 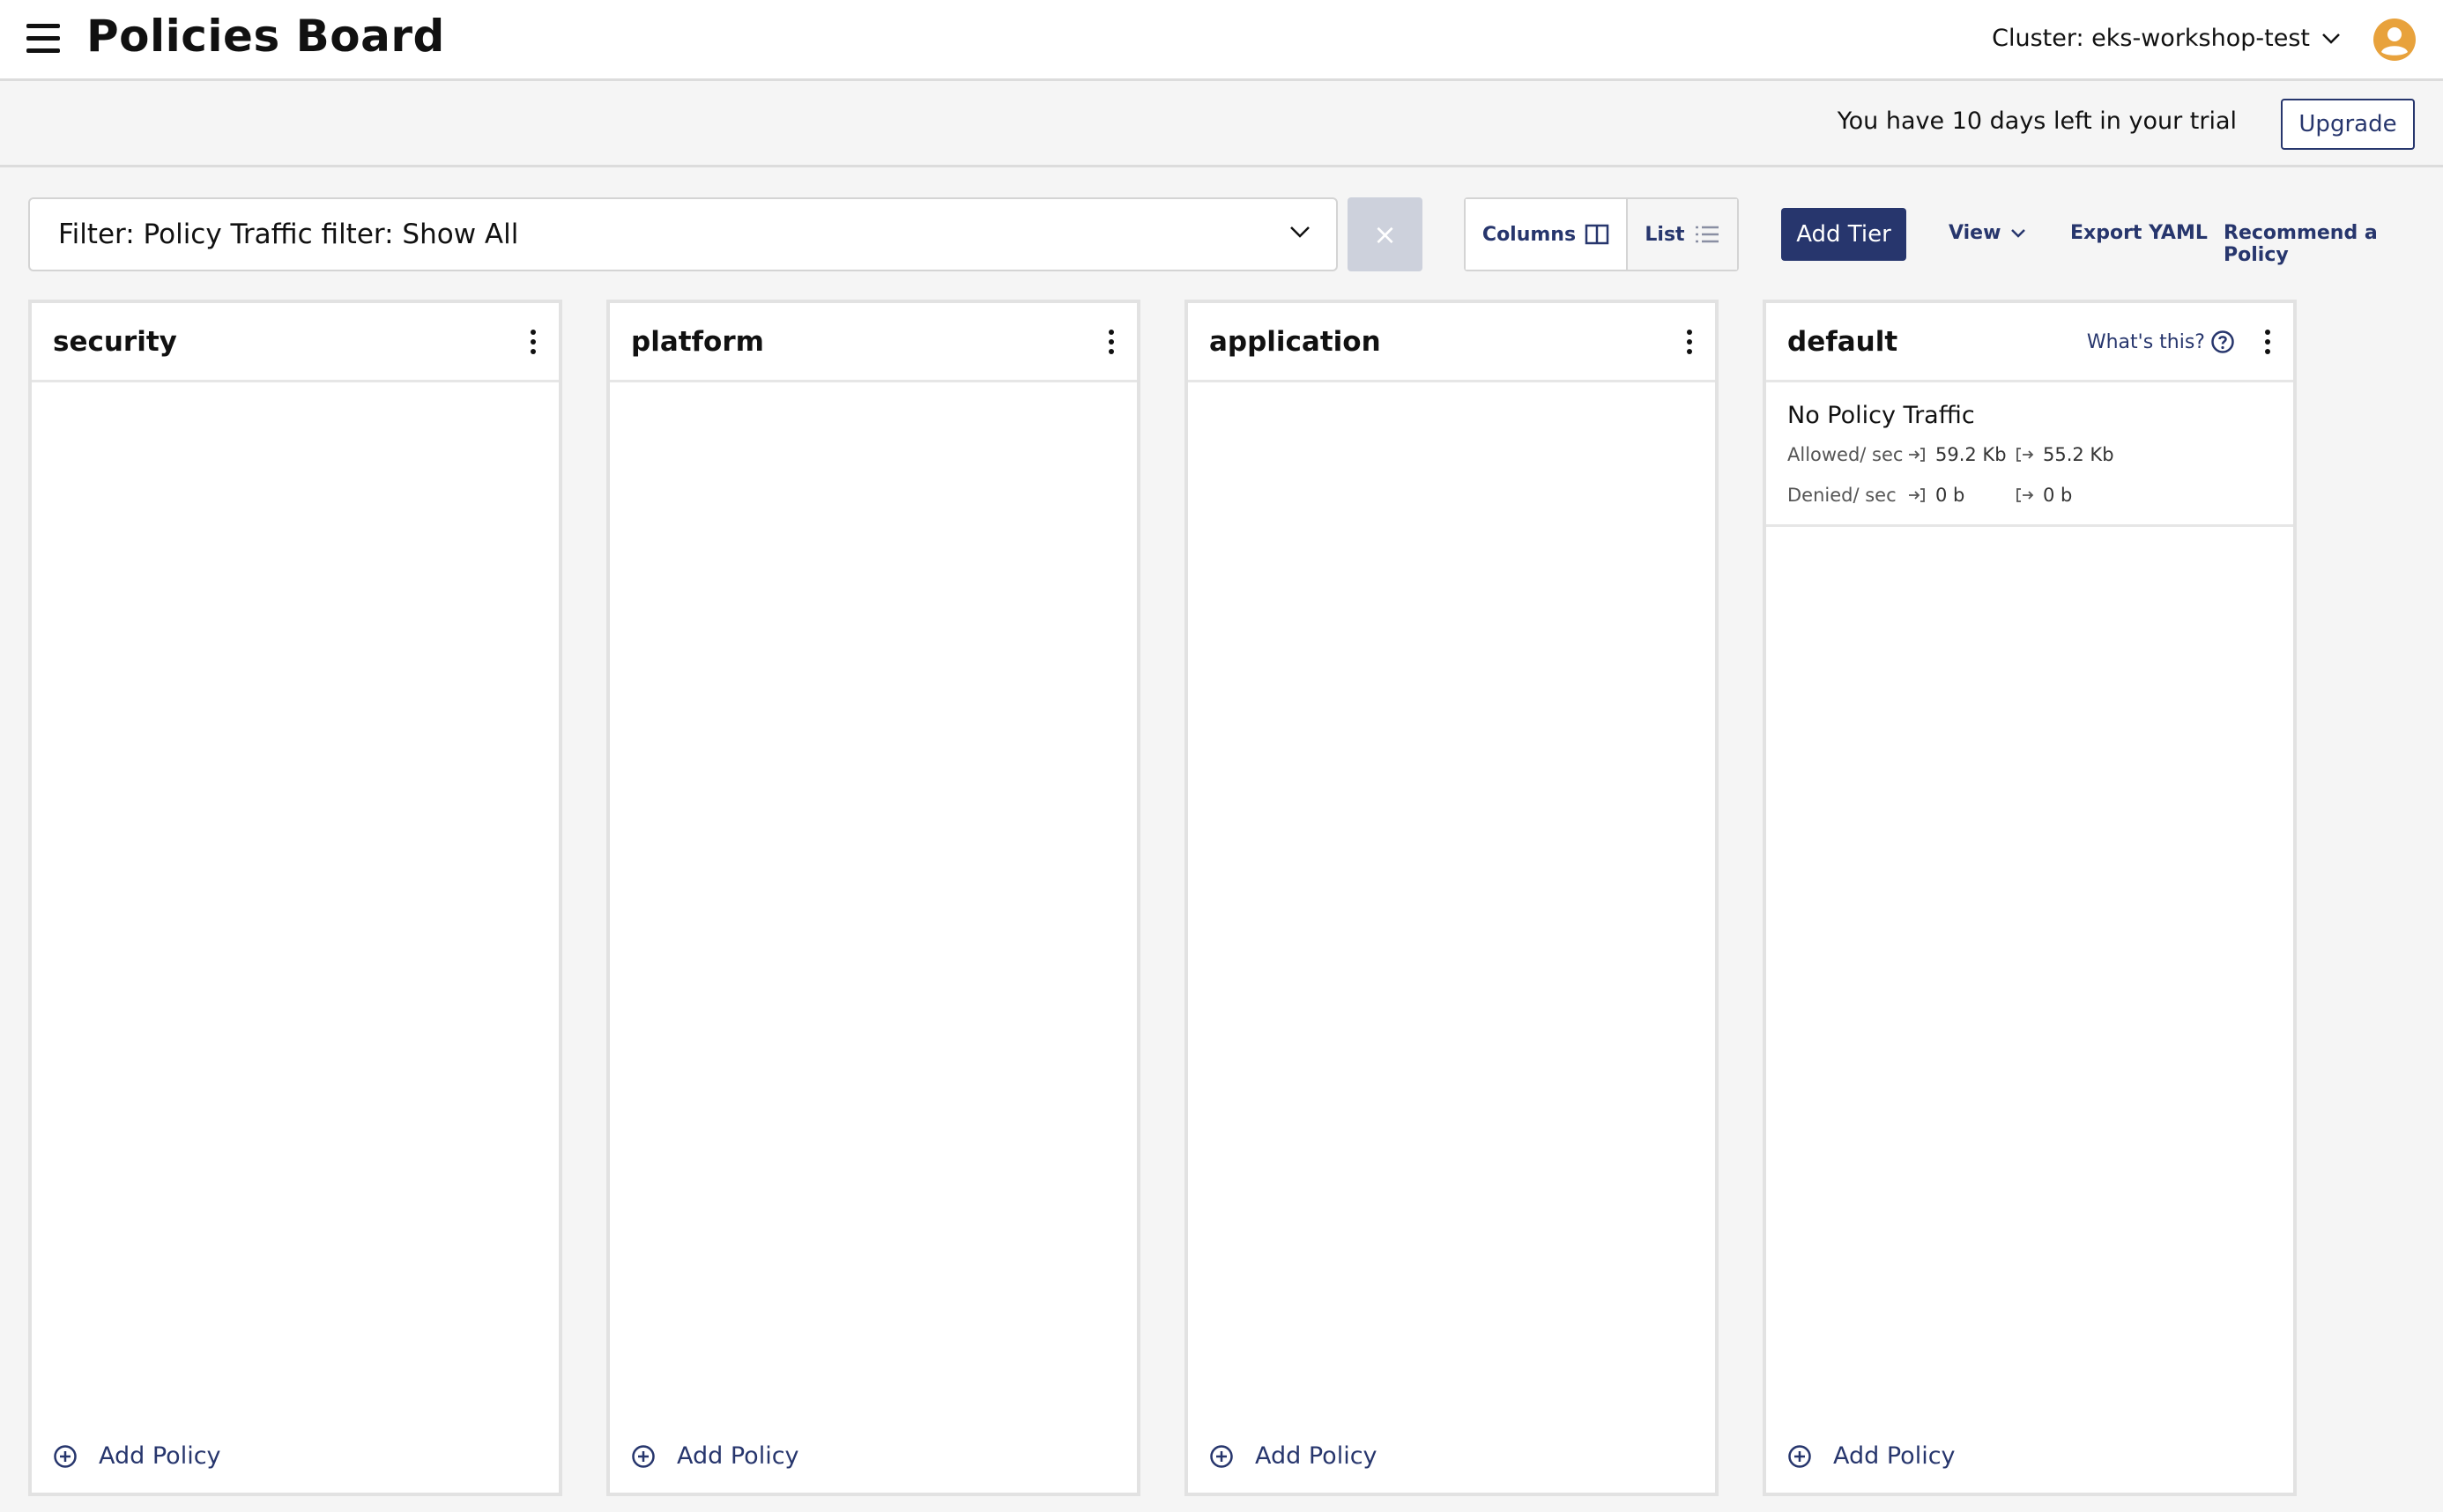 I want to click on cluster-label: Cluster: eks-workshop-test, so click(x=2151, y=38).